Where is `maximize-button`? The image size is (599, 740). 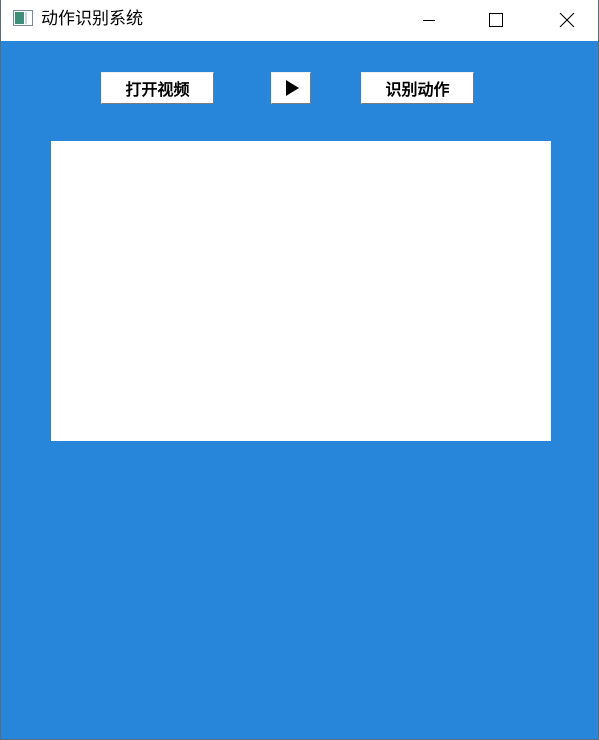 maximize-button is located at coordinates (496, 20).